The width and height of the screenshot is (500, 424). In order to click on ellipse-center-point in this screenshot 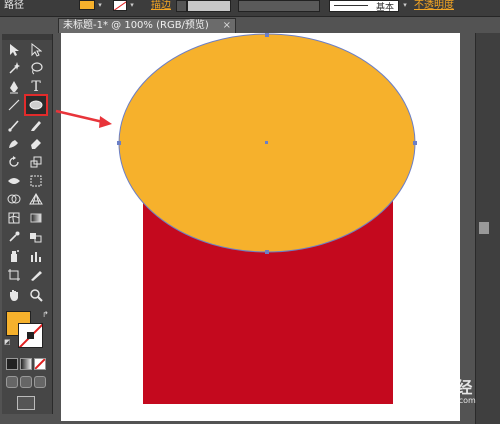, I will do `click(266, 142)`.